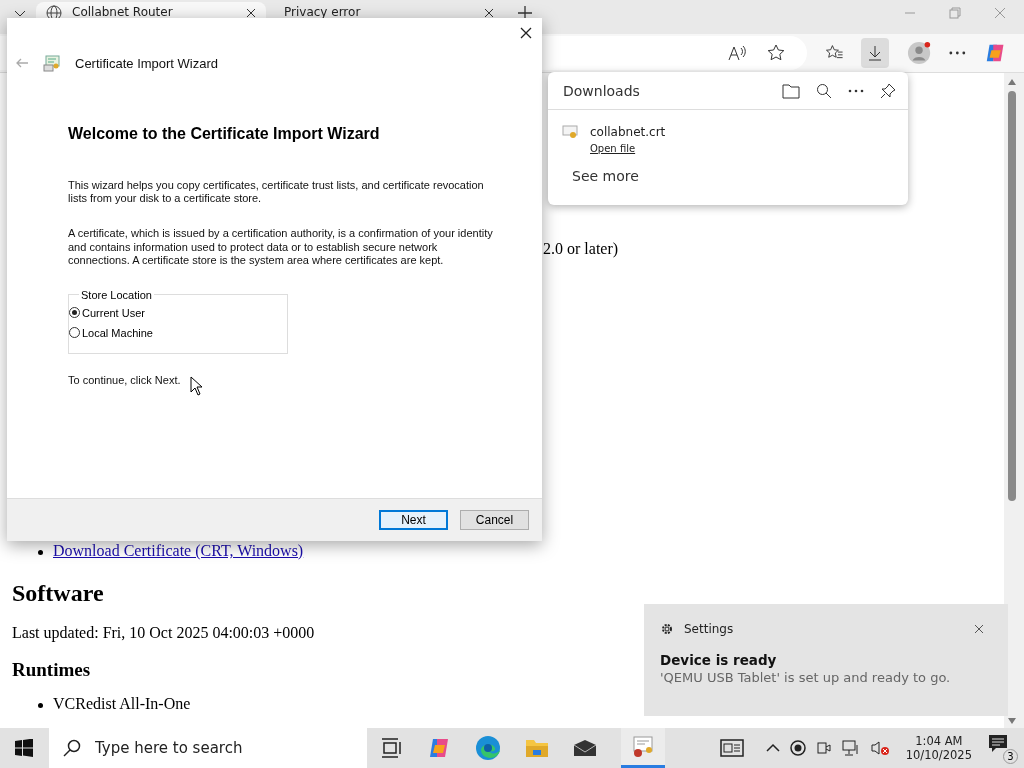 The width and height of the screenshot is (1024, 768). What do you see at coordinates (224, 134) in the screenshot?
I see `wizard-heading: Welcome to the Certificate Import Wizard` at bounding box center [224, 134].